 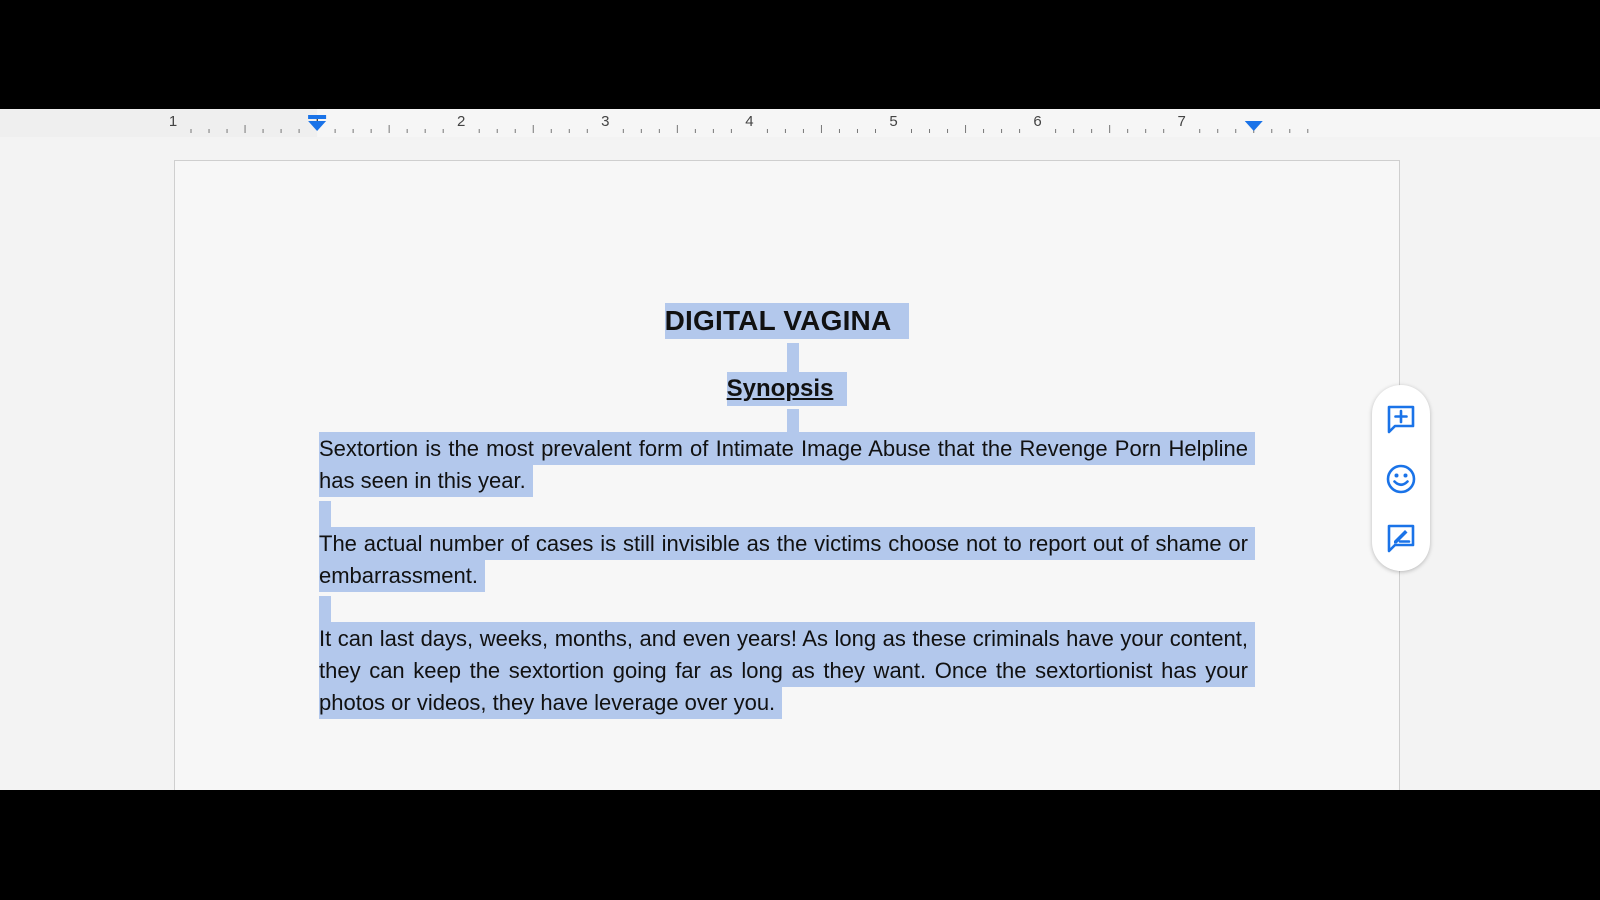 What do you see at coordinates (605, 121) in the screenshot?
I see `ruler-number: 3` at bounding box center [605, 121].